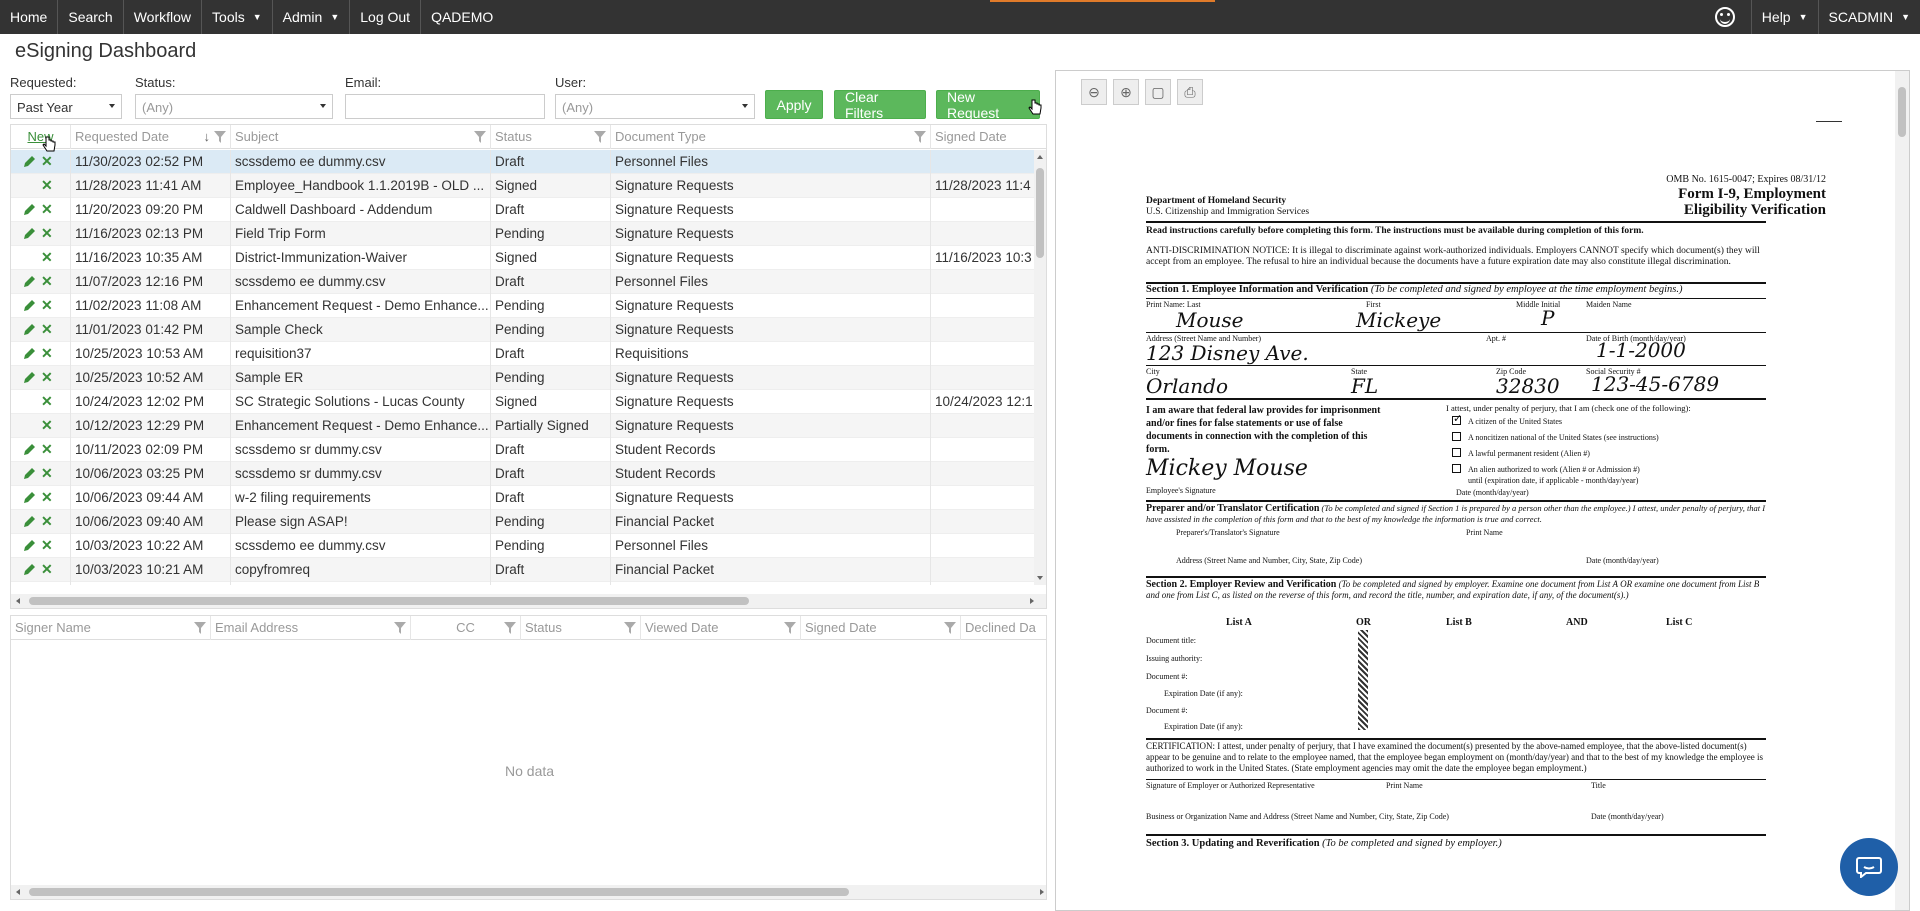 Image resolution: width=1920 pixels, height=911 pixels. Describe the element at coordinates (880, 105) in the screenshot. I see `clear-filters-button: Clear Filters` at that location.